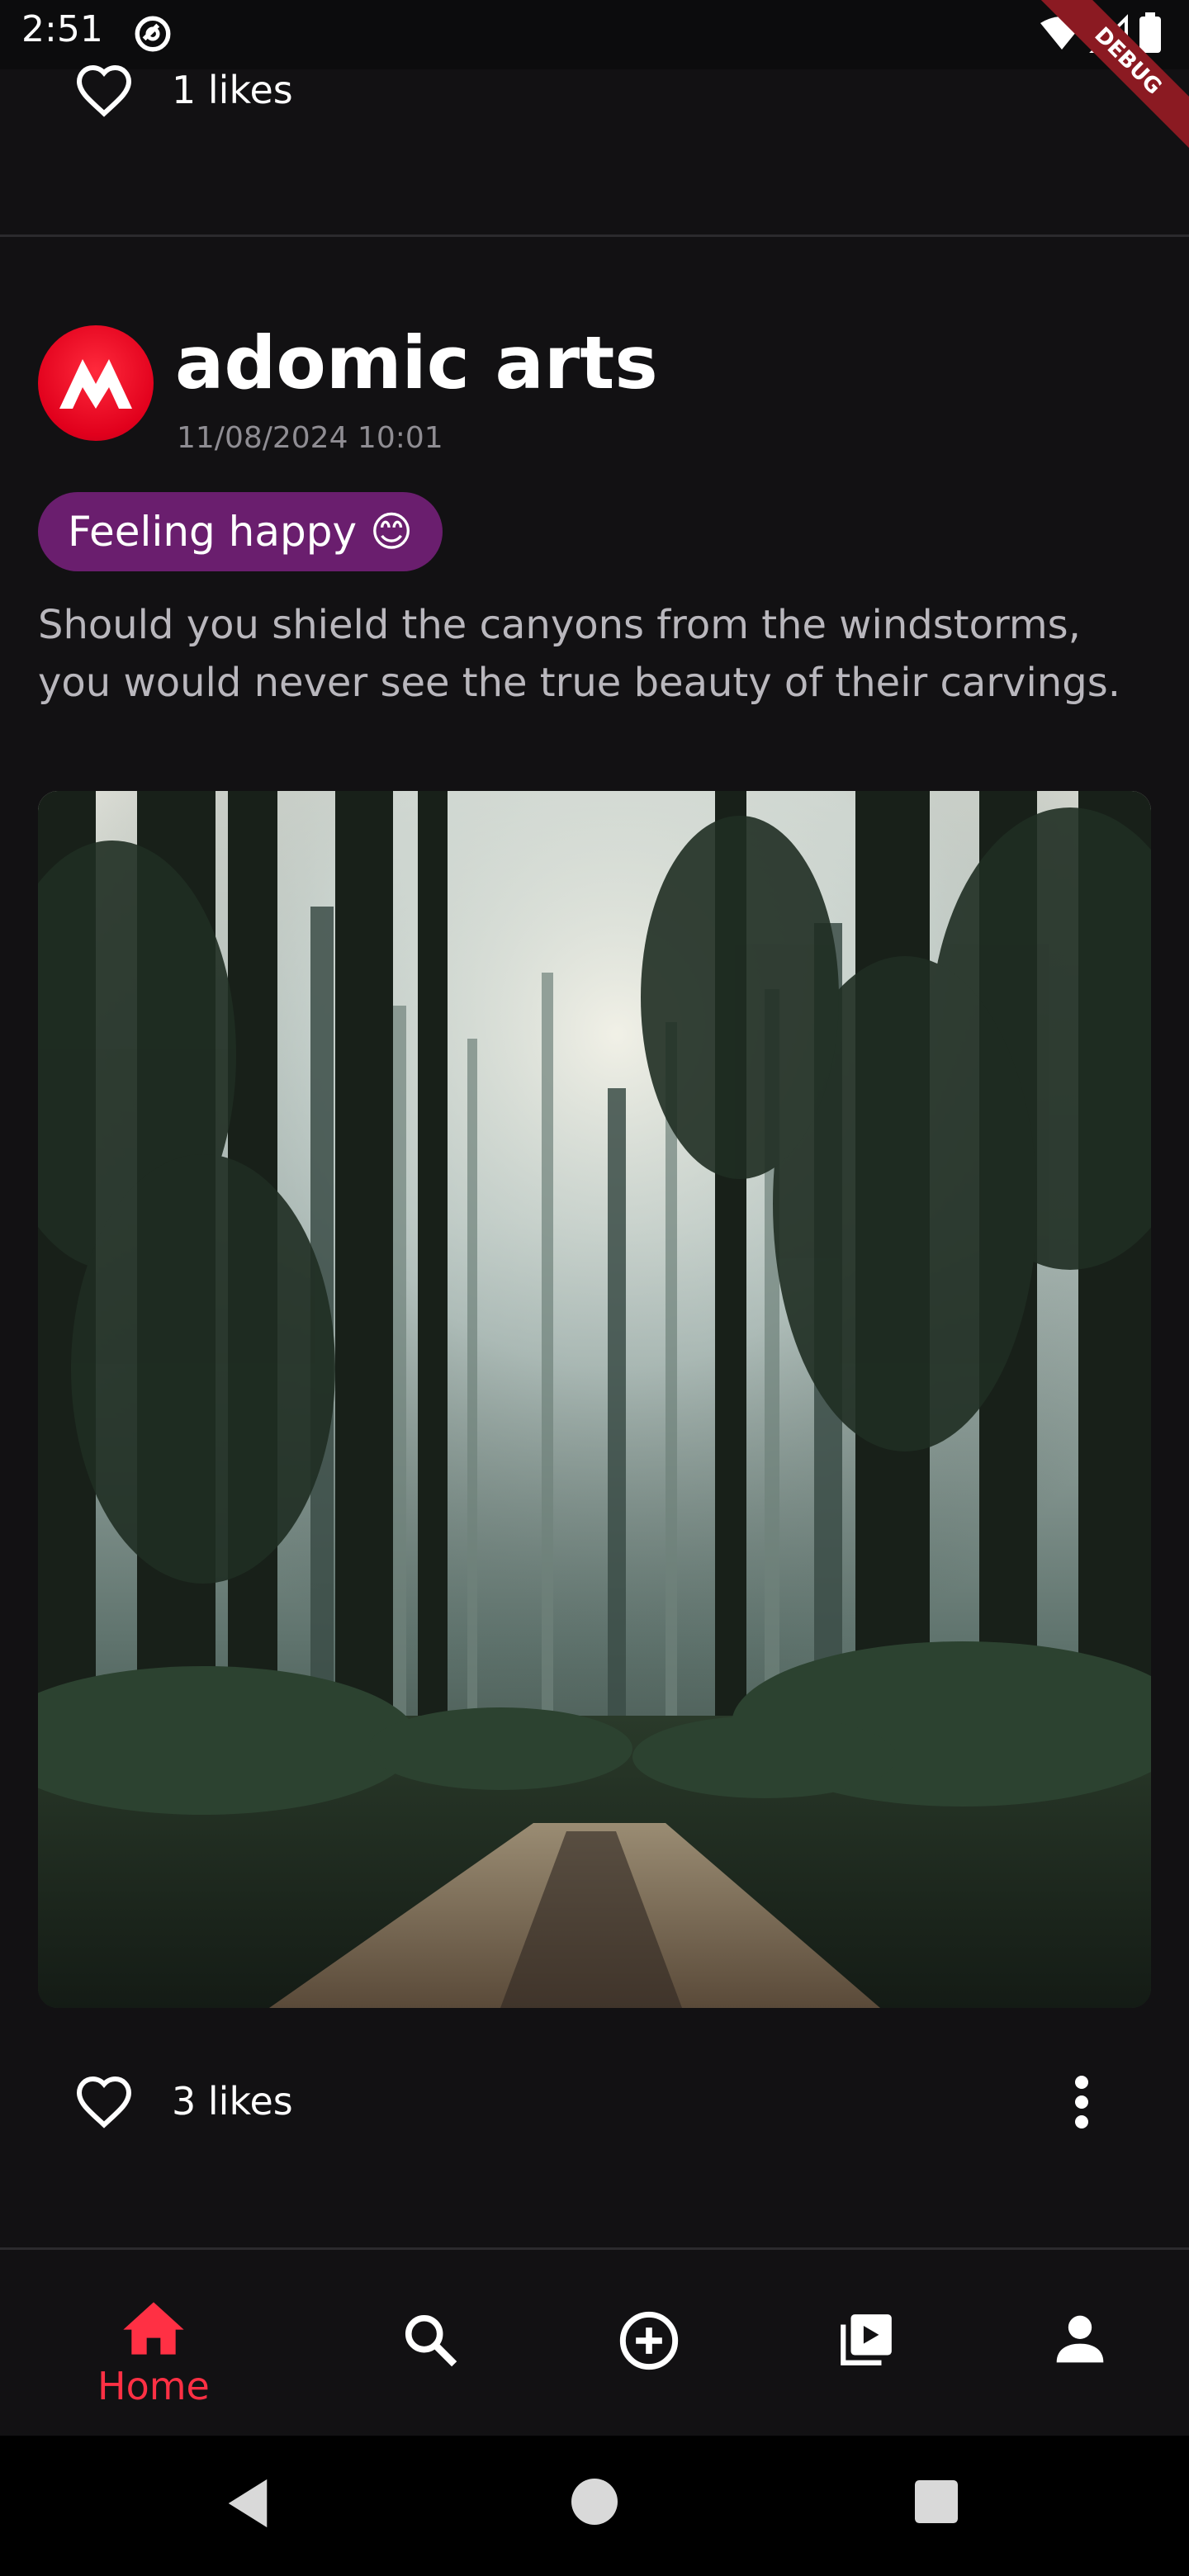 Image resolution: width=1189 pixels, height=2576 pixels. I want to click on nav-item-home: Home, so click(153, 2353).